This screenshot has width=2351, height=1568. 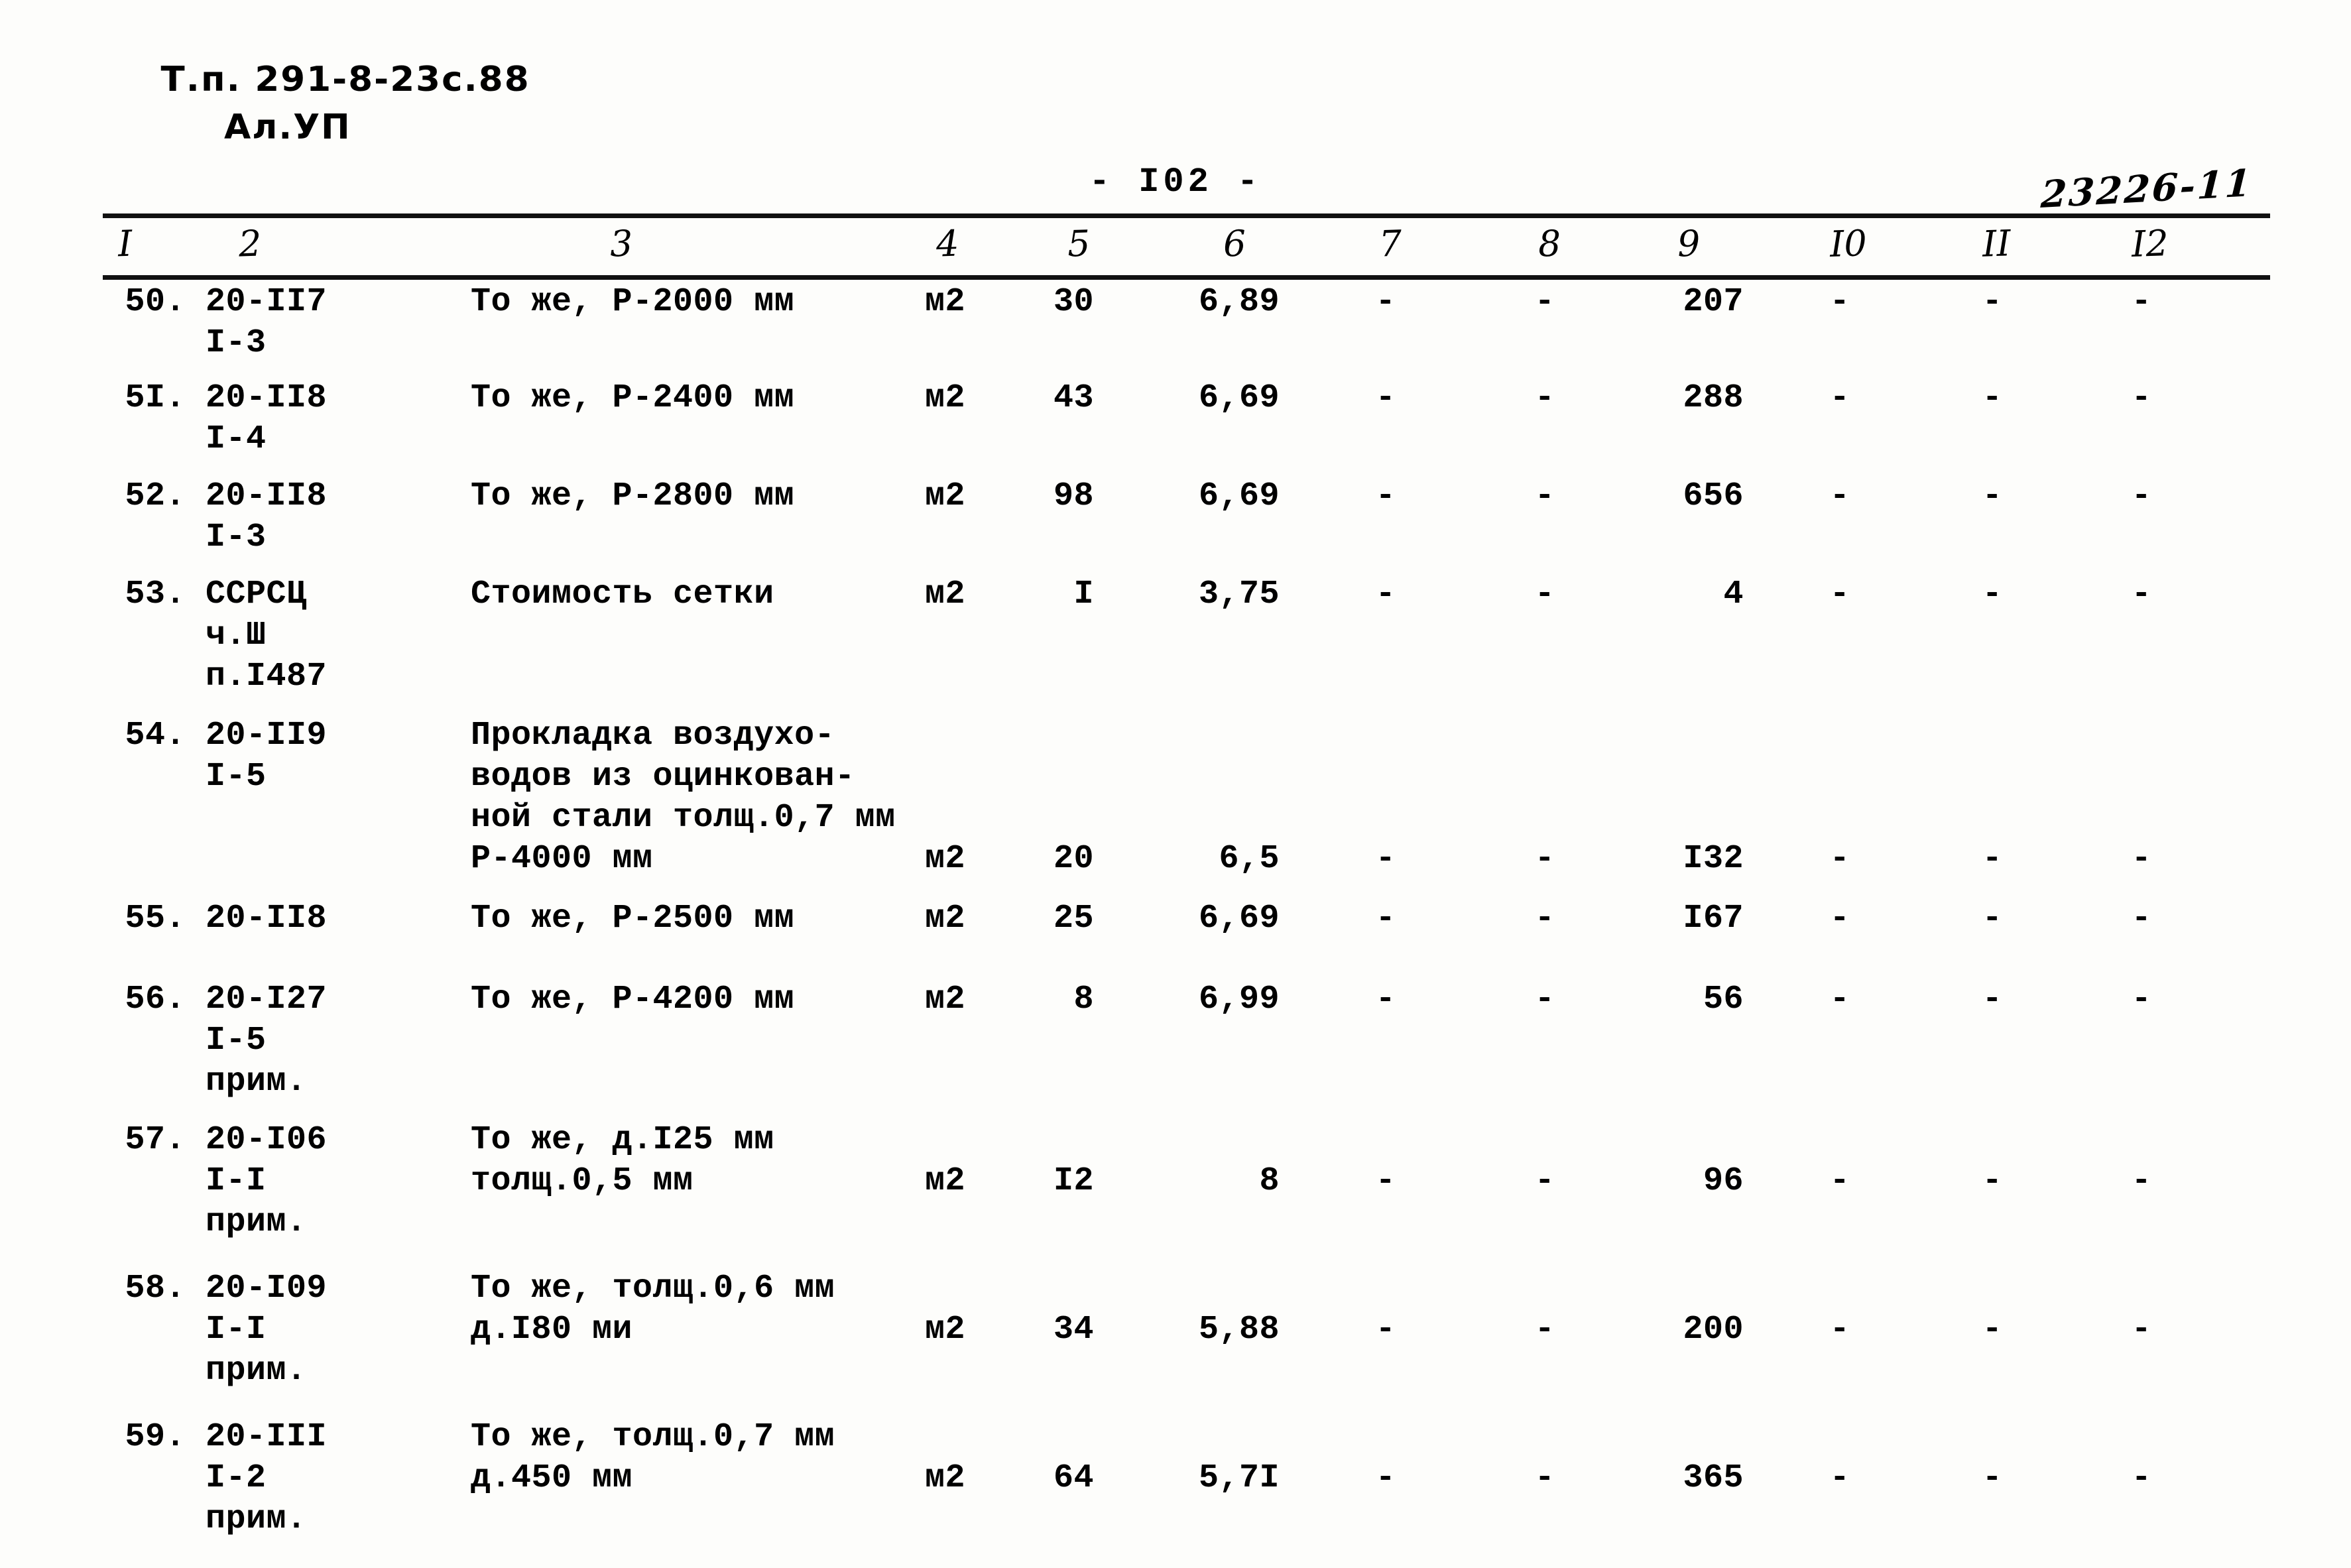 What do you see at coordinates (267, 635) in the screenshot?
I see `cell-code: ССРСЦ ч.Ш п.I487` at bounding box center [267, 635].